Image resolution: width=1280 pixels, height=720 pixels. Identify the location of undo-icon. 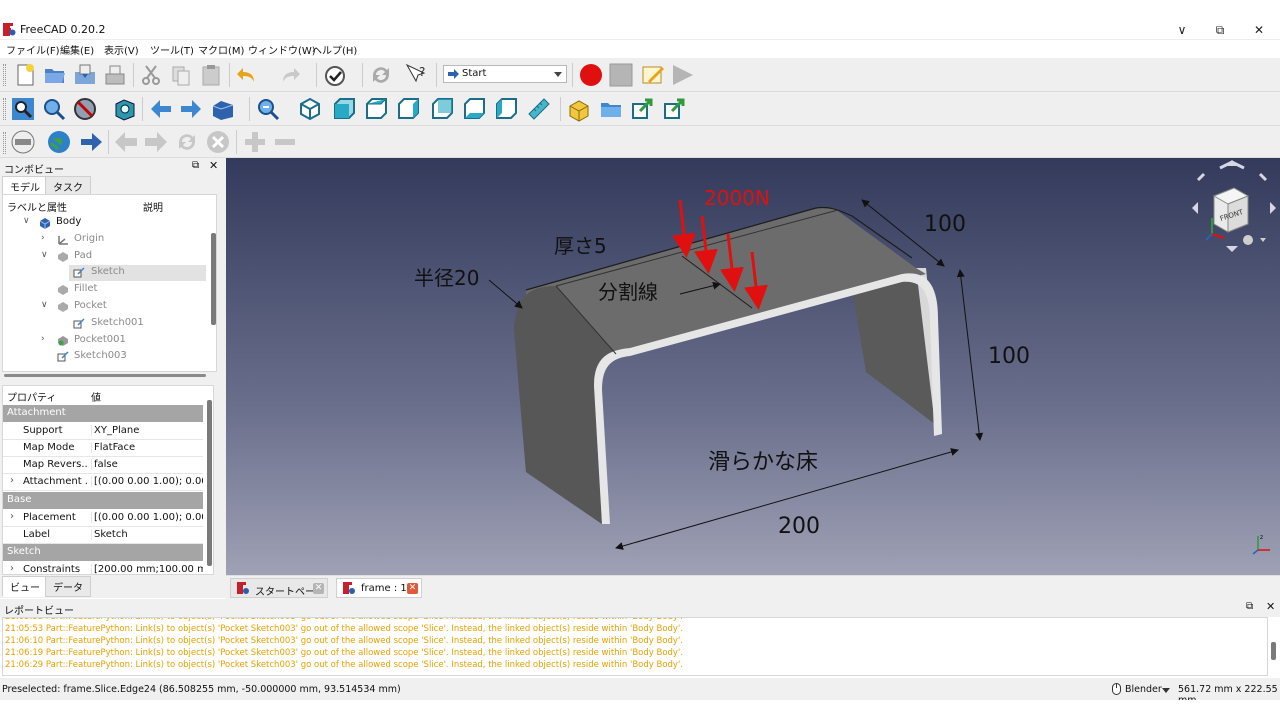
(247, 75).